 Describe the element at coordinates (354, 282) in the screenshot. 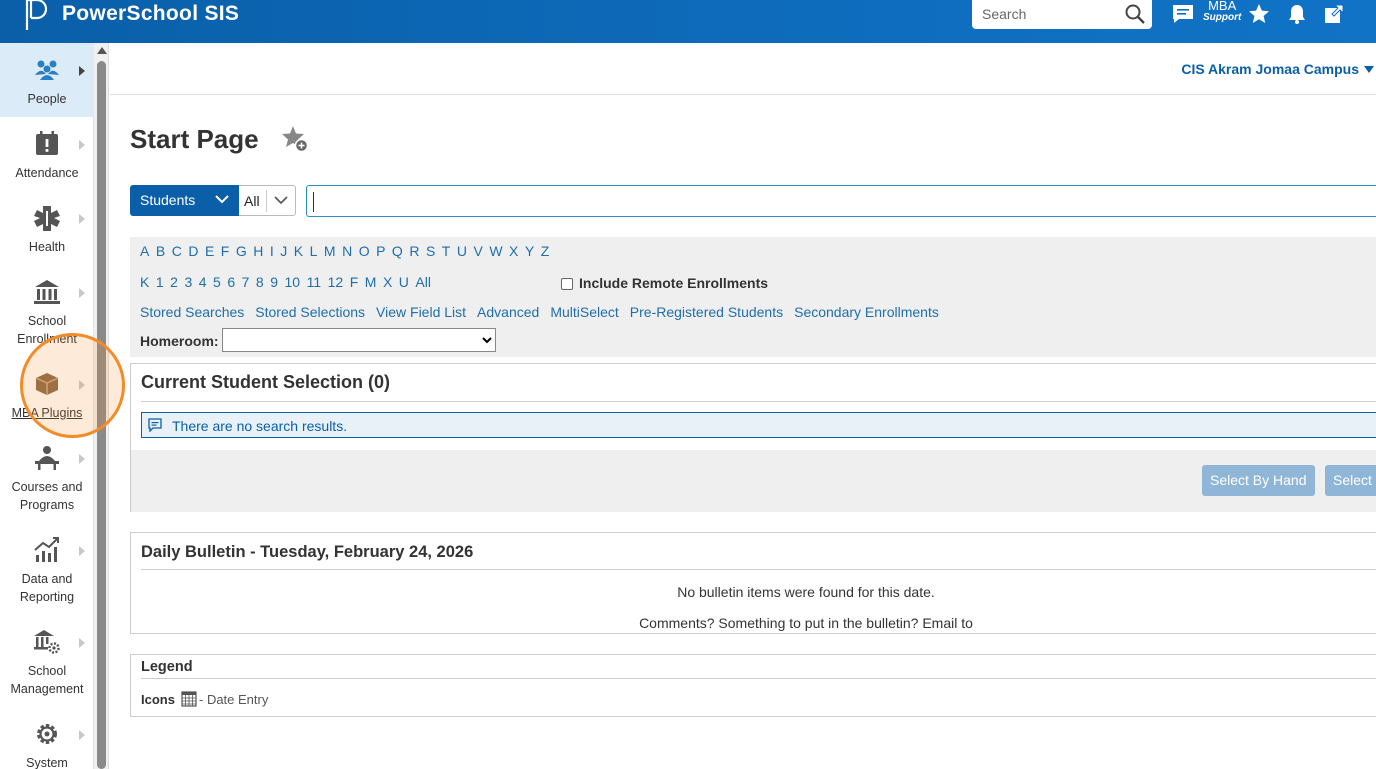

I see `grade-link: F` at that location.